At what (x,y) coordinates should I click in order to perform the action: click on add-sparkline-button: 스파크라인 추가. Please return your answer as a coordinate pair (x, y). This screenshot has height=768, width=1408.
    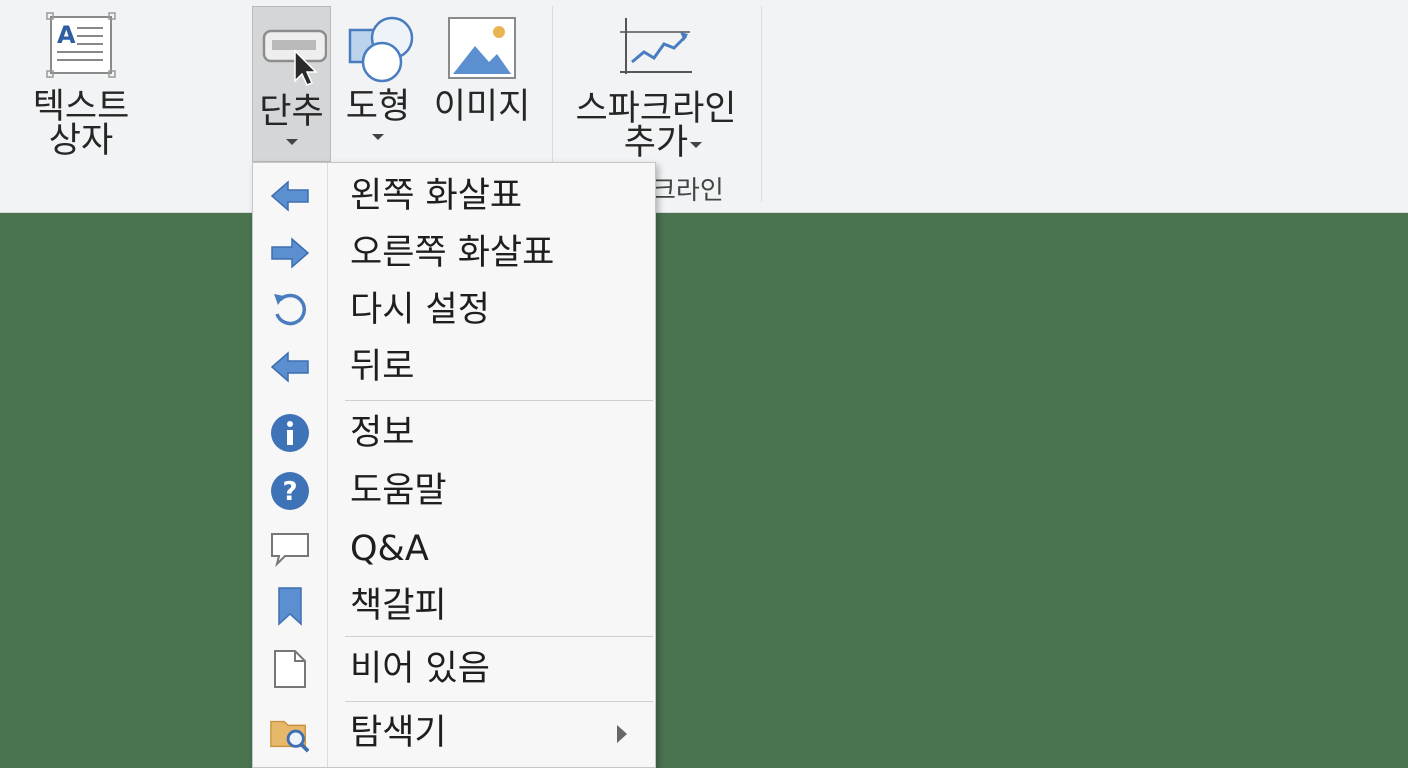
    Looking at the image, I should click on (656, 86).